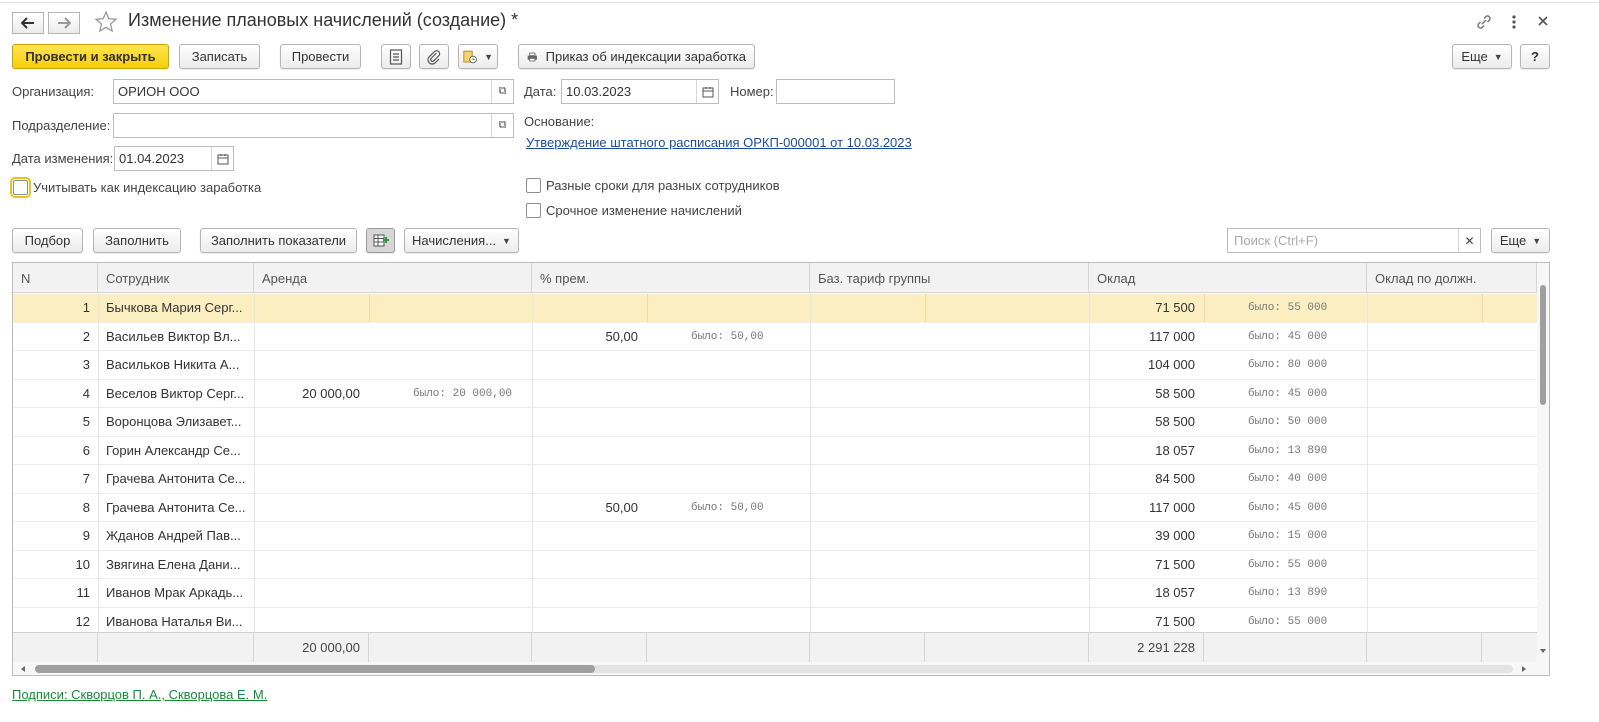 The image size is (1599, 722). Describe the element at coordinates (51, 337) in the screenshot. I see `cell-n: 2` at that location.